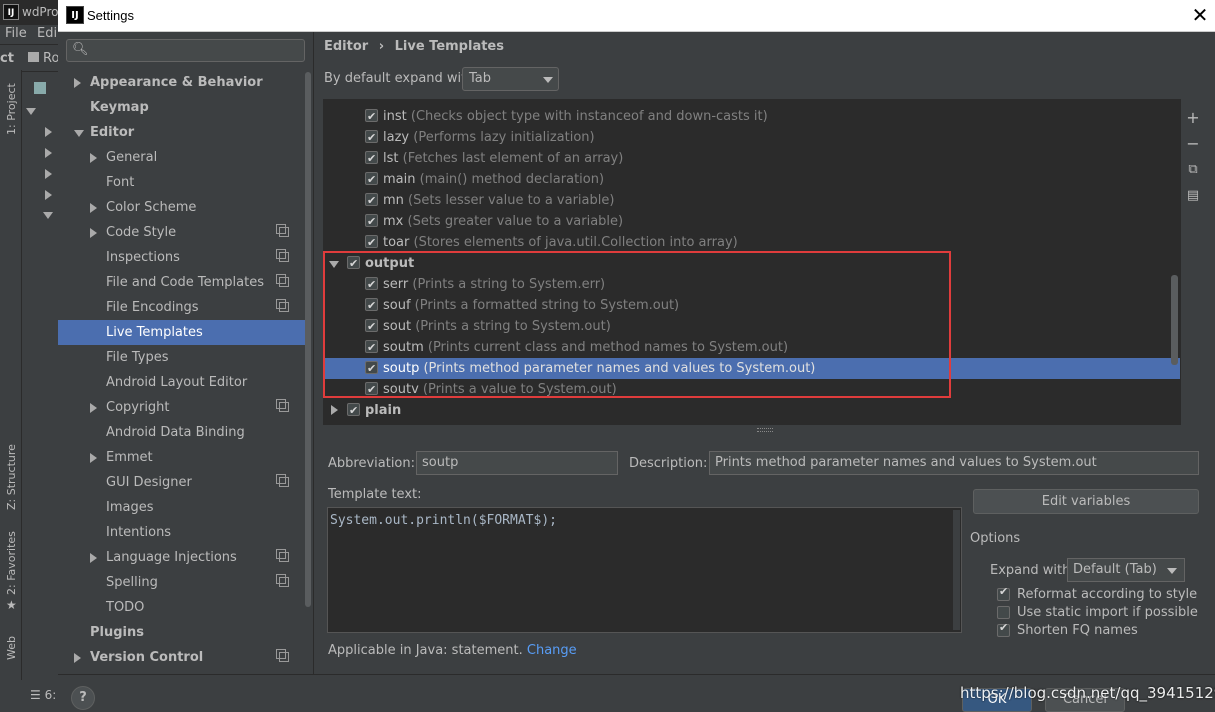 The image size is (1215, 712). Describe the element at coordinates (181, 657) in the screenshot. I see `sidebar-item-version-control: Version Control` at that location.